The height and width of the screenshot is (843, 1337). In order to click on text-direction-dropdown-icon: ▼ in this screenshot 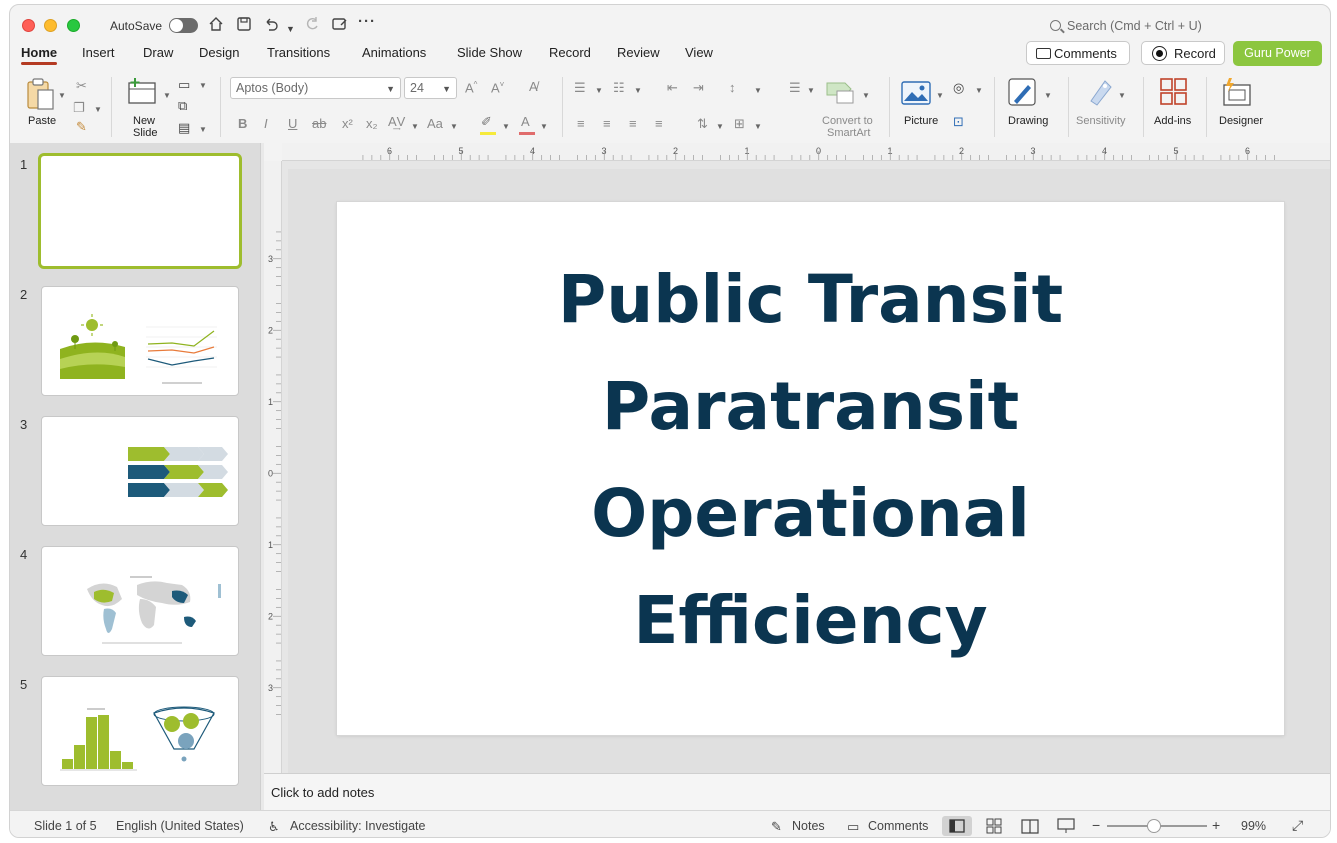, I will do `click(720, 126)`.